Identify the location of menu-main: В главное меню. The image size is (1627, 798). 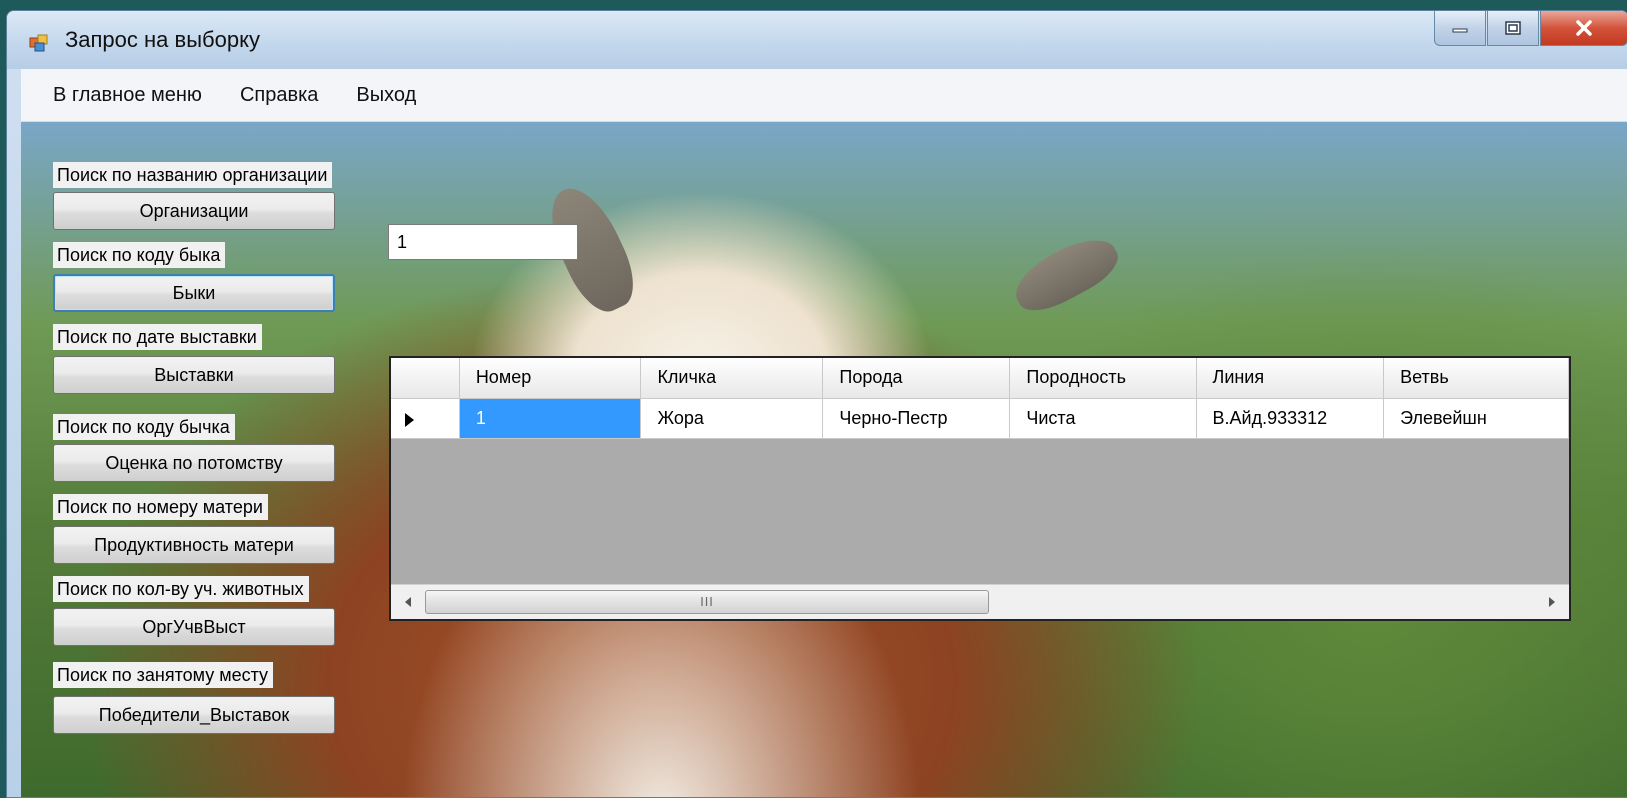
(127, 95).